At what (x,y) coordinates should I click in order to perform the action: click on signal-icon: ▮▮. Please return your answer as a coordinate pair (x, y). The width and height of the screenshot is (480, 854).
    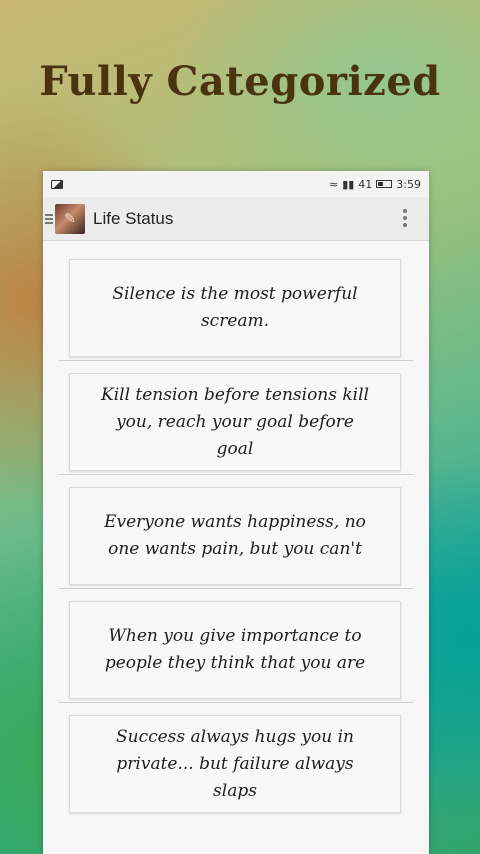
    Looking at the image, I should click on (348, 184).